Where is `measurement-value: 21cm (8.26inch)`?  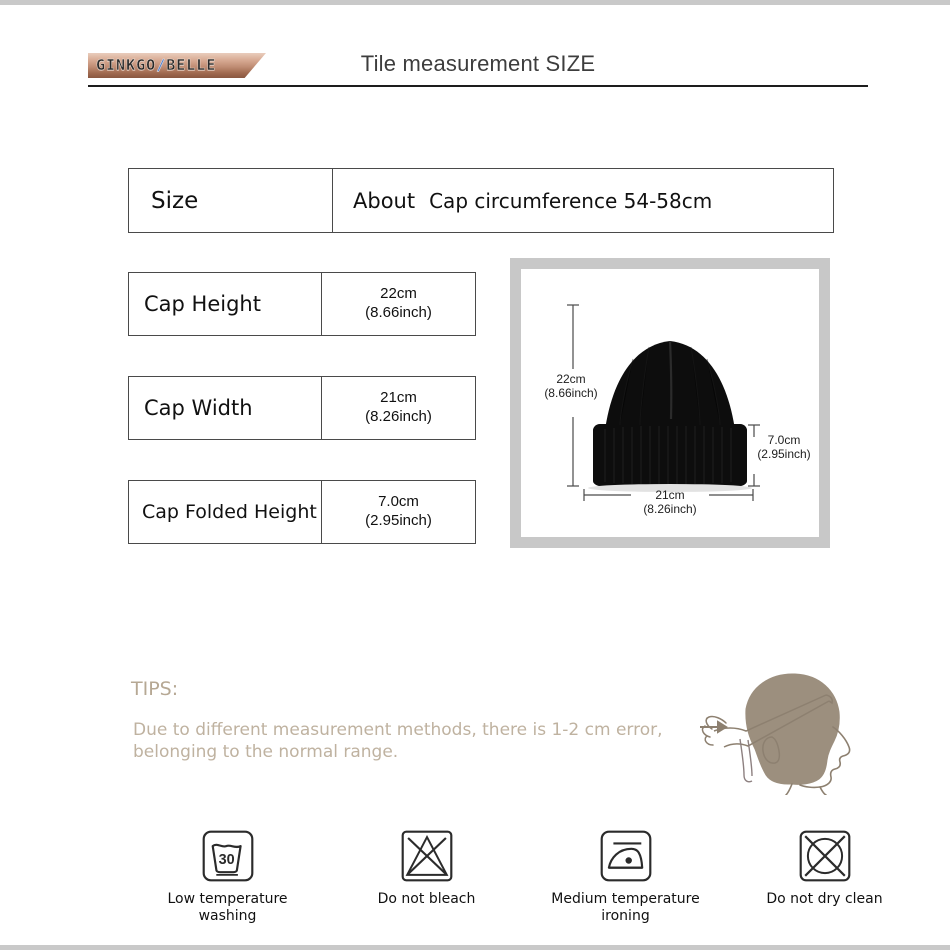 measurement-value: 21cm (8.26inch) is located at coordinates (398, 408).